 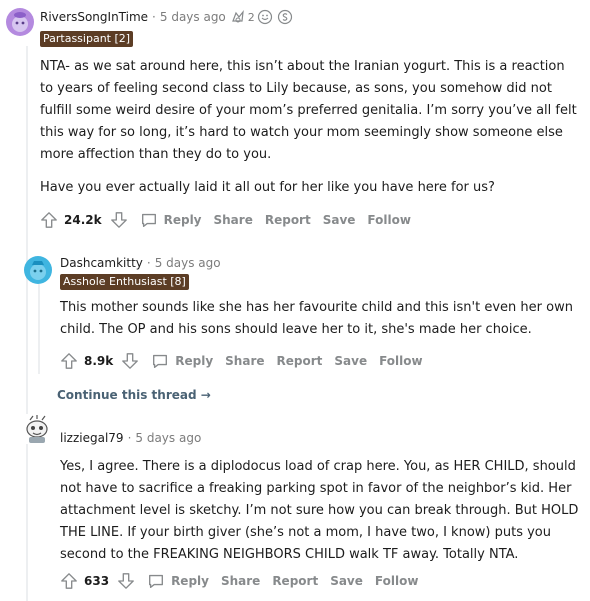 What do you see at coordinates (124, 282) in the screenshot?
I see `user-flair: Asshole Enthusiast [8]` at bounding box center [124, 282].